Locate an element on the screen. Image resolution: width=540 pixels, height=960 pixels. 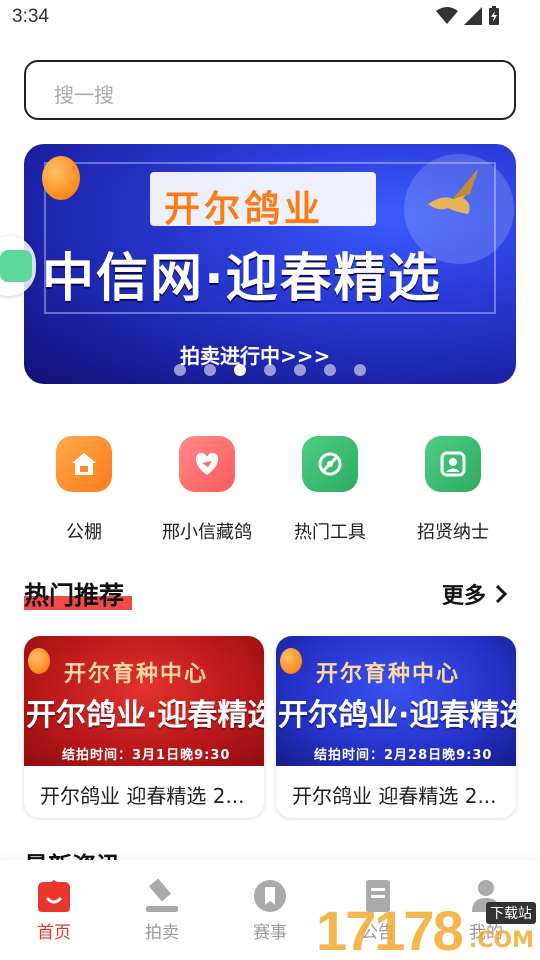
signal-icon is located at coordinates (473, 16).